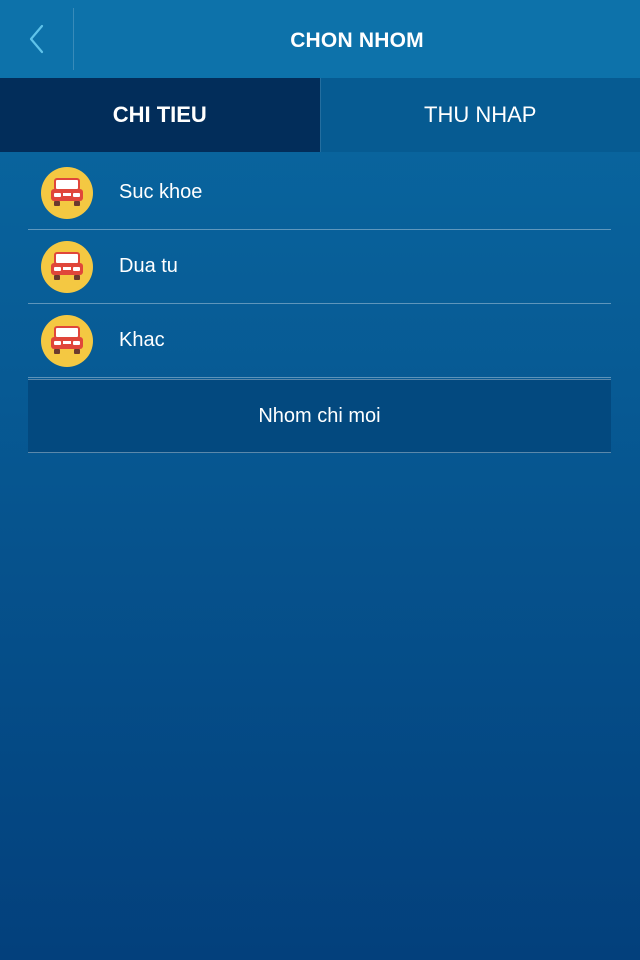  I want to click on list-item: Dua tu, so click(319, 267).